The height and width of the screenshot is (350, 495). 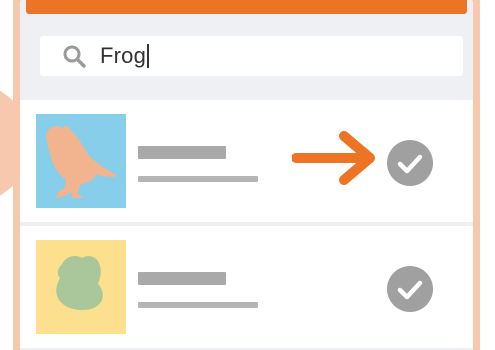 I want to click on search-query-text: Frog, so click(x=123, y=55).